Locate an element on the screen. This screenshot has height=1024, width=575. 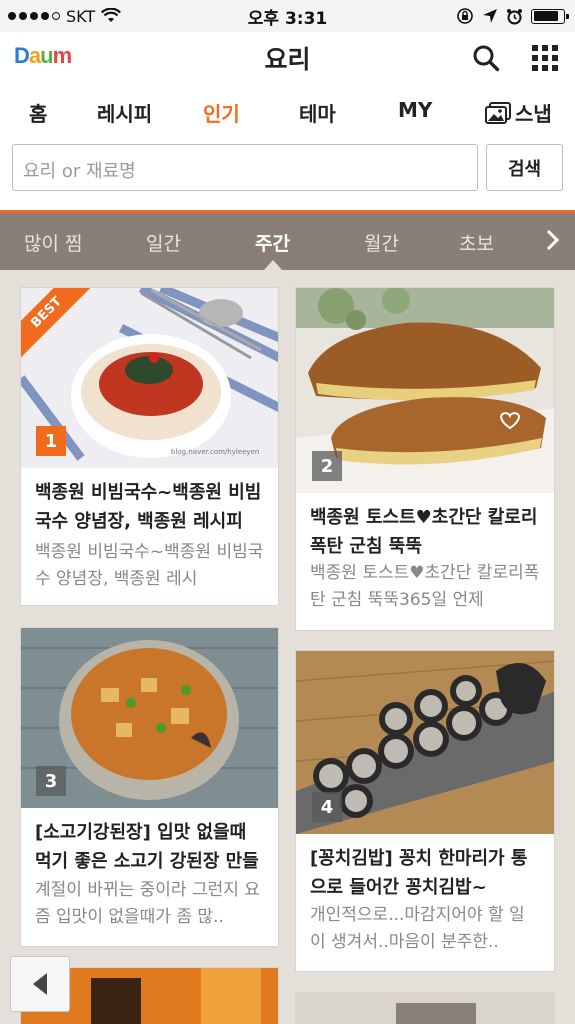
rotation-lock-icon is located at coordinates (465, 16).